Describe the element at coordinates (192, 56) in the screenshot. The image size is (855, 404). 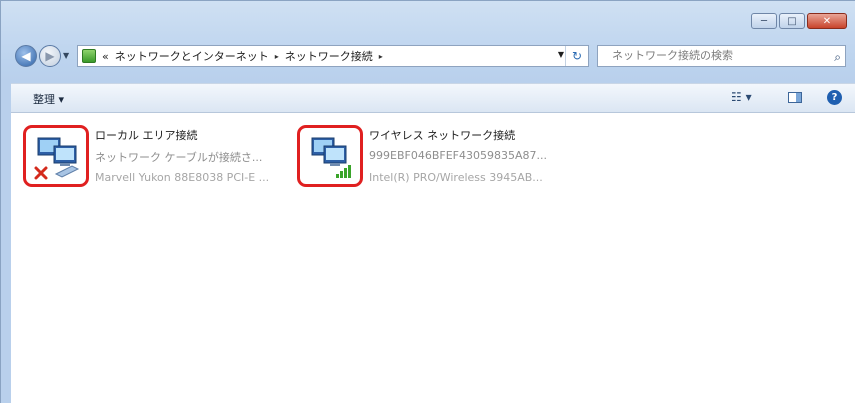
I see `breadcrumb-network-internet: ネットワークとインターネット` at that location.